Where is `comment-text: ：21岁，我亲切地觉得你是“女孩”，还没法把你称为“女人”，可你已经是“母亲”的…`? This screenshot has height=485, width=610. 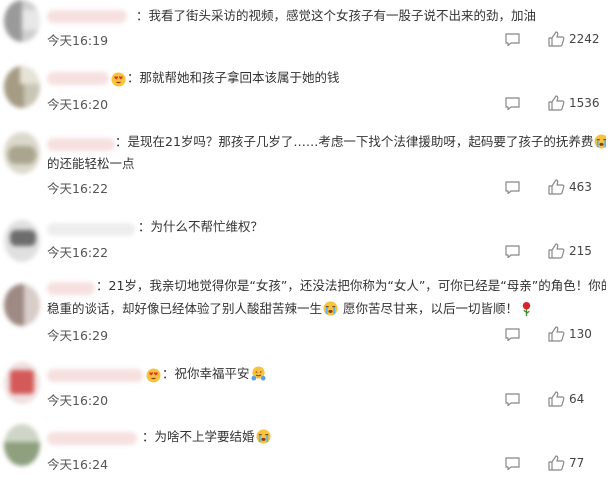
comment-text: ：21岁，我亲切地觉得你是“女孩”，还没法把你称为“女人”，可你已经是“母亲”的… is located at coordinates (351, 285).